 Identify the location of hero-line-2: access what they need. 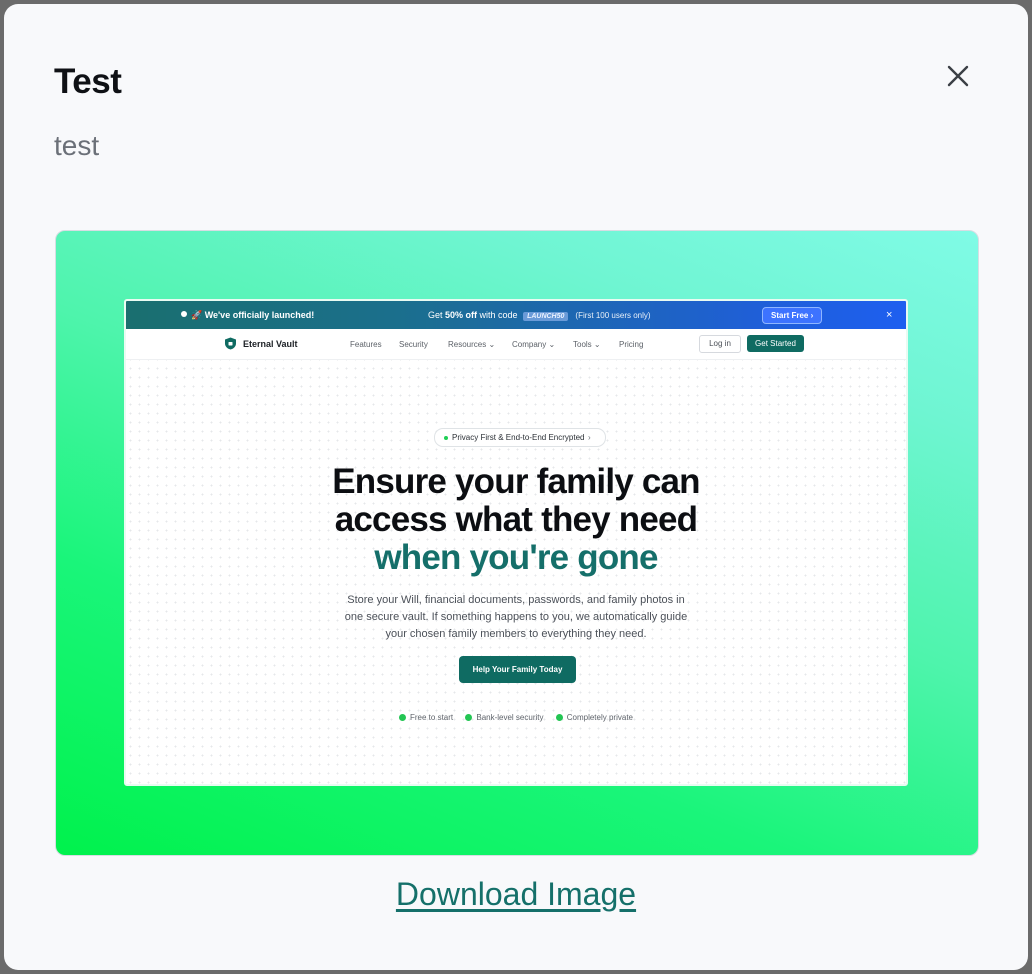
(516, 519).